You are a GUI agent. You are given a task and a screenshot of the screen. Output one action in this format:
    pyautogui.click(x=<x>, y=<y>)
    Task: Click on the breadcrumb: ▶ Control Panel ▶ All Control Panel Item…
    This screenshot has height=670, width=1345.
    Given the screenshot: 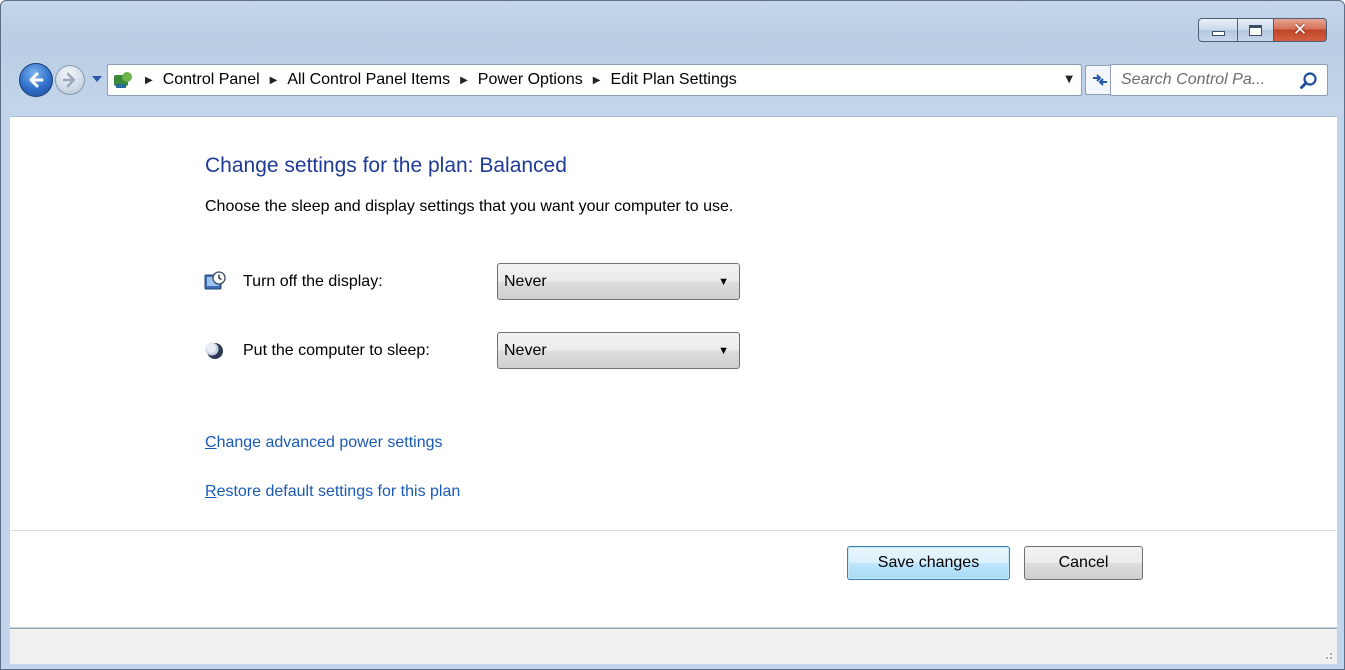 What is the action you would take?
    pyautogui.click(x=436, y=80)
    